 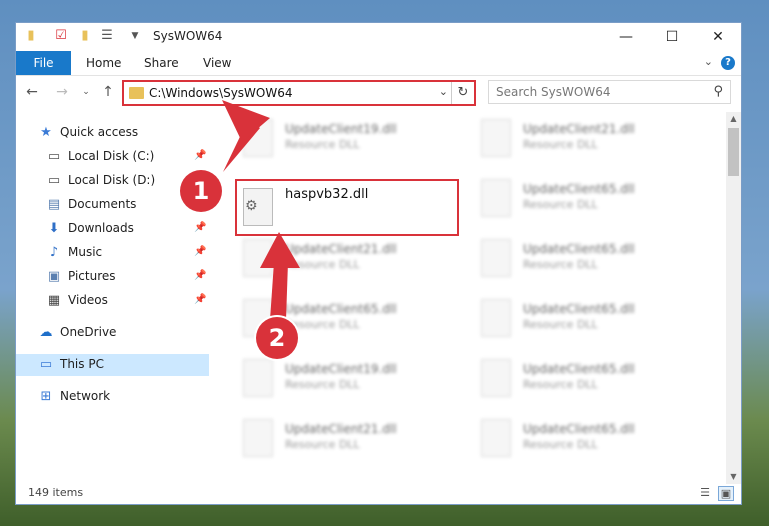 What do you see at coordinates (279, 291) in the screenshot?
I see `arrow-2-shaft` at bounding box center [279, 291].